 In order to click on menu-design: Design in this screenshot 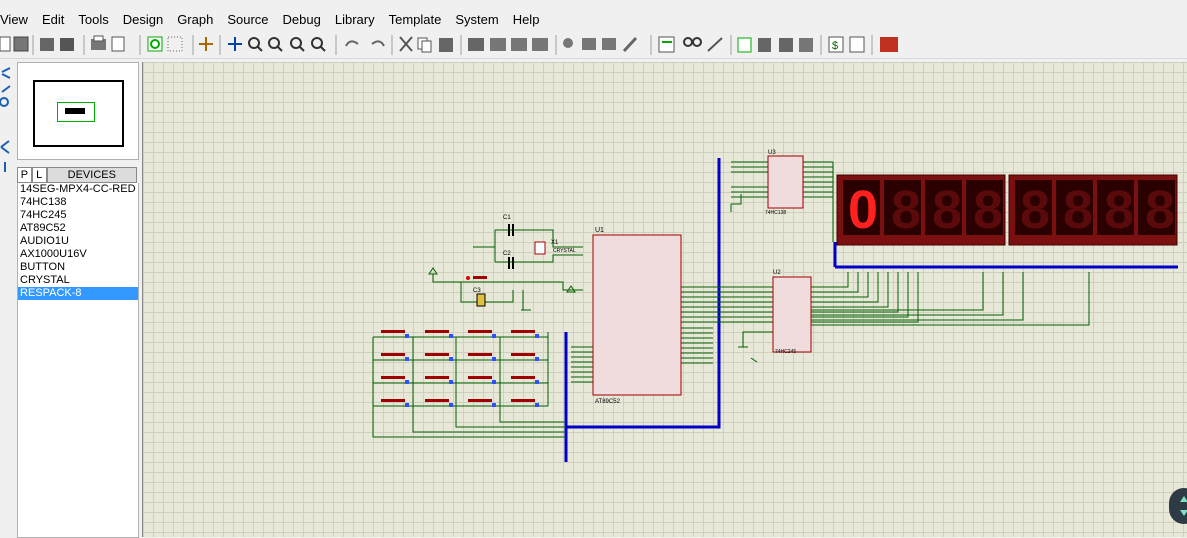, I will do `click(143, 19)`.